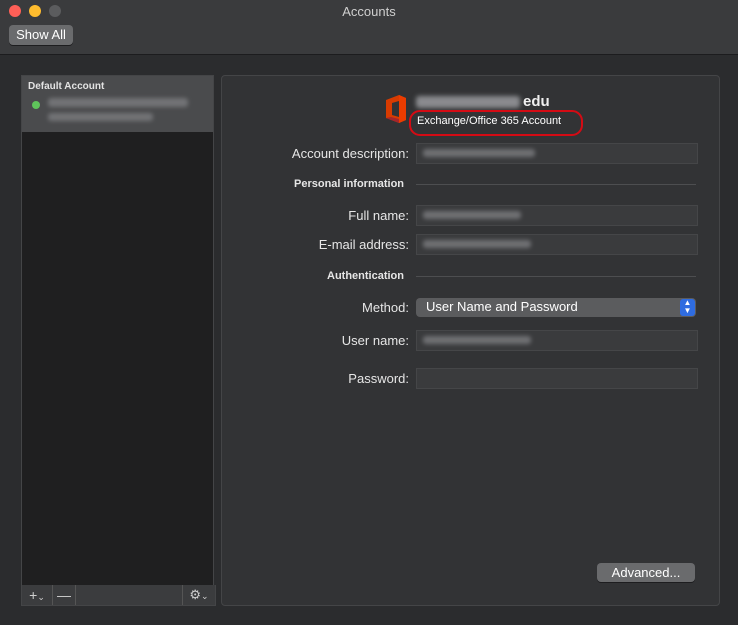 The height and width of the screenshot is (625, 738). What do you see at coordinates (378, 378) in the screenshot?
I see `password-label: Password:` at bounding box center [378, 378].